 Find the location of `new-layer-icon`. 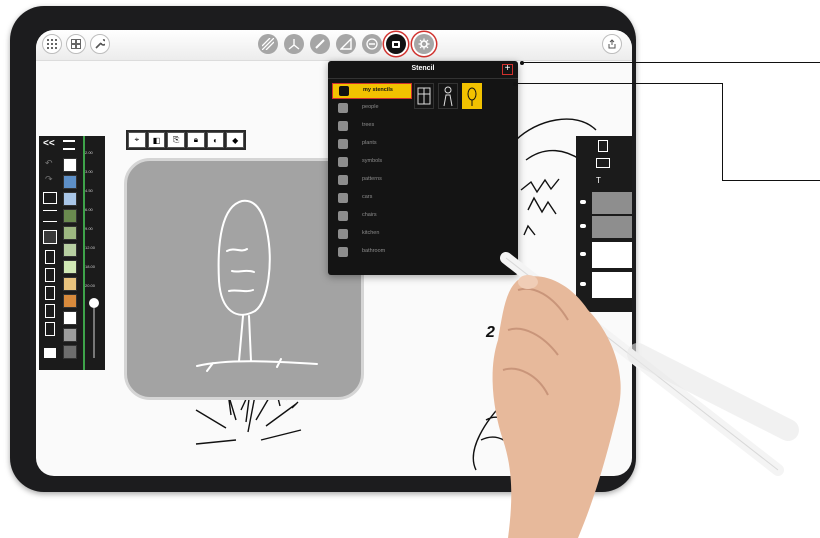

new-layer-icon is located at coordinates (603, 146).